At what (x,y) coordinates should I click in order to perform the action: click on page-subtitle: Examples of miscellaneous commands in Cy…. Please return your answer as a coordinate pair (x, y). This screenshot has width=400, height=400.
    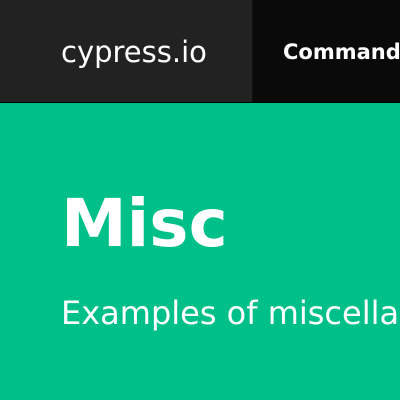
    Looking at the image, I should click on (230, 313).